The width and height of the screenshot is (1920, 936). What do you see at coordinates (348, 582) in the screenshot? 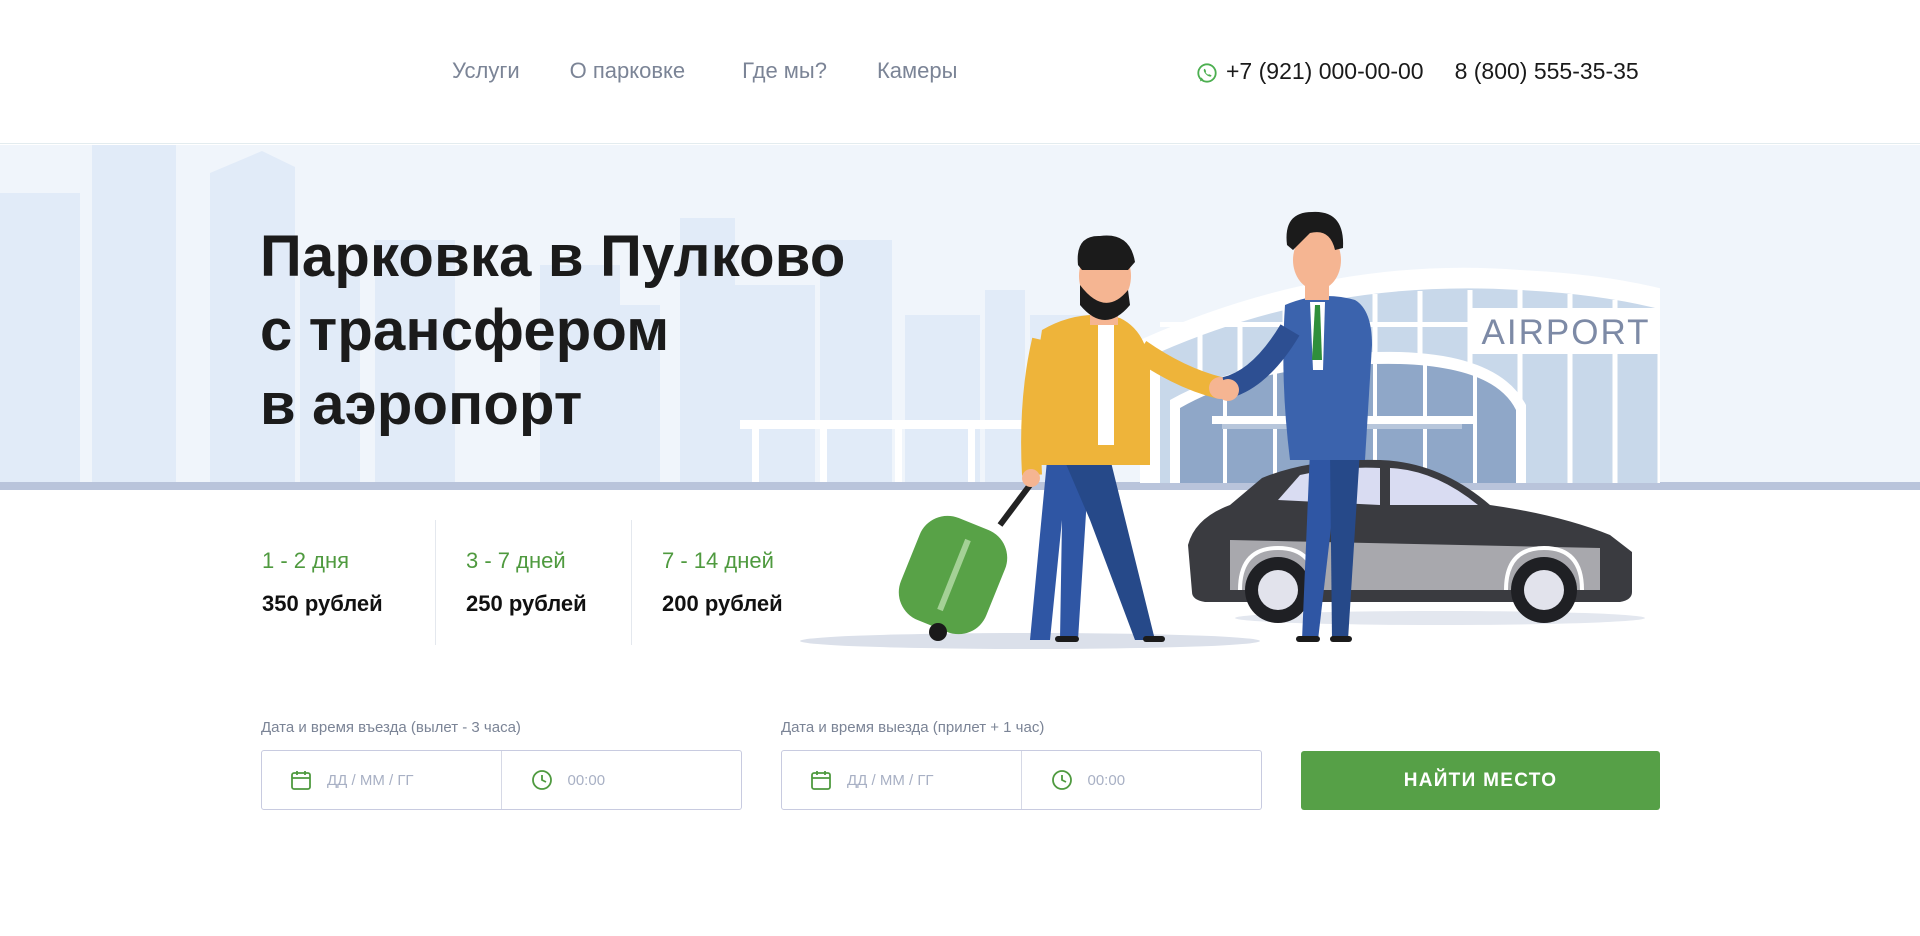
I see `price-item: 1 - 2 дня 350 рублей` at bounding box center [348, 582].